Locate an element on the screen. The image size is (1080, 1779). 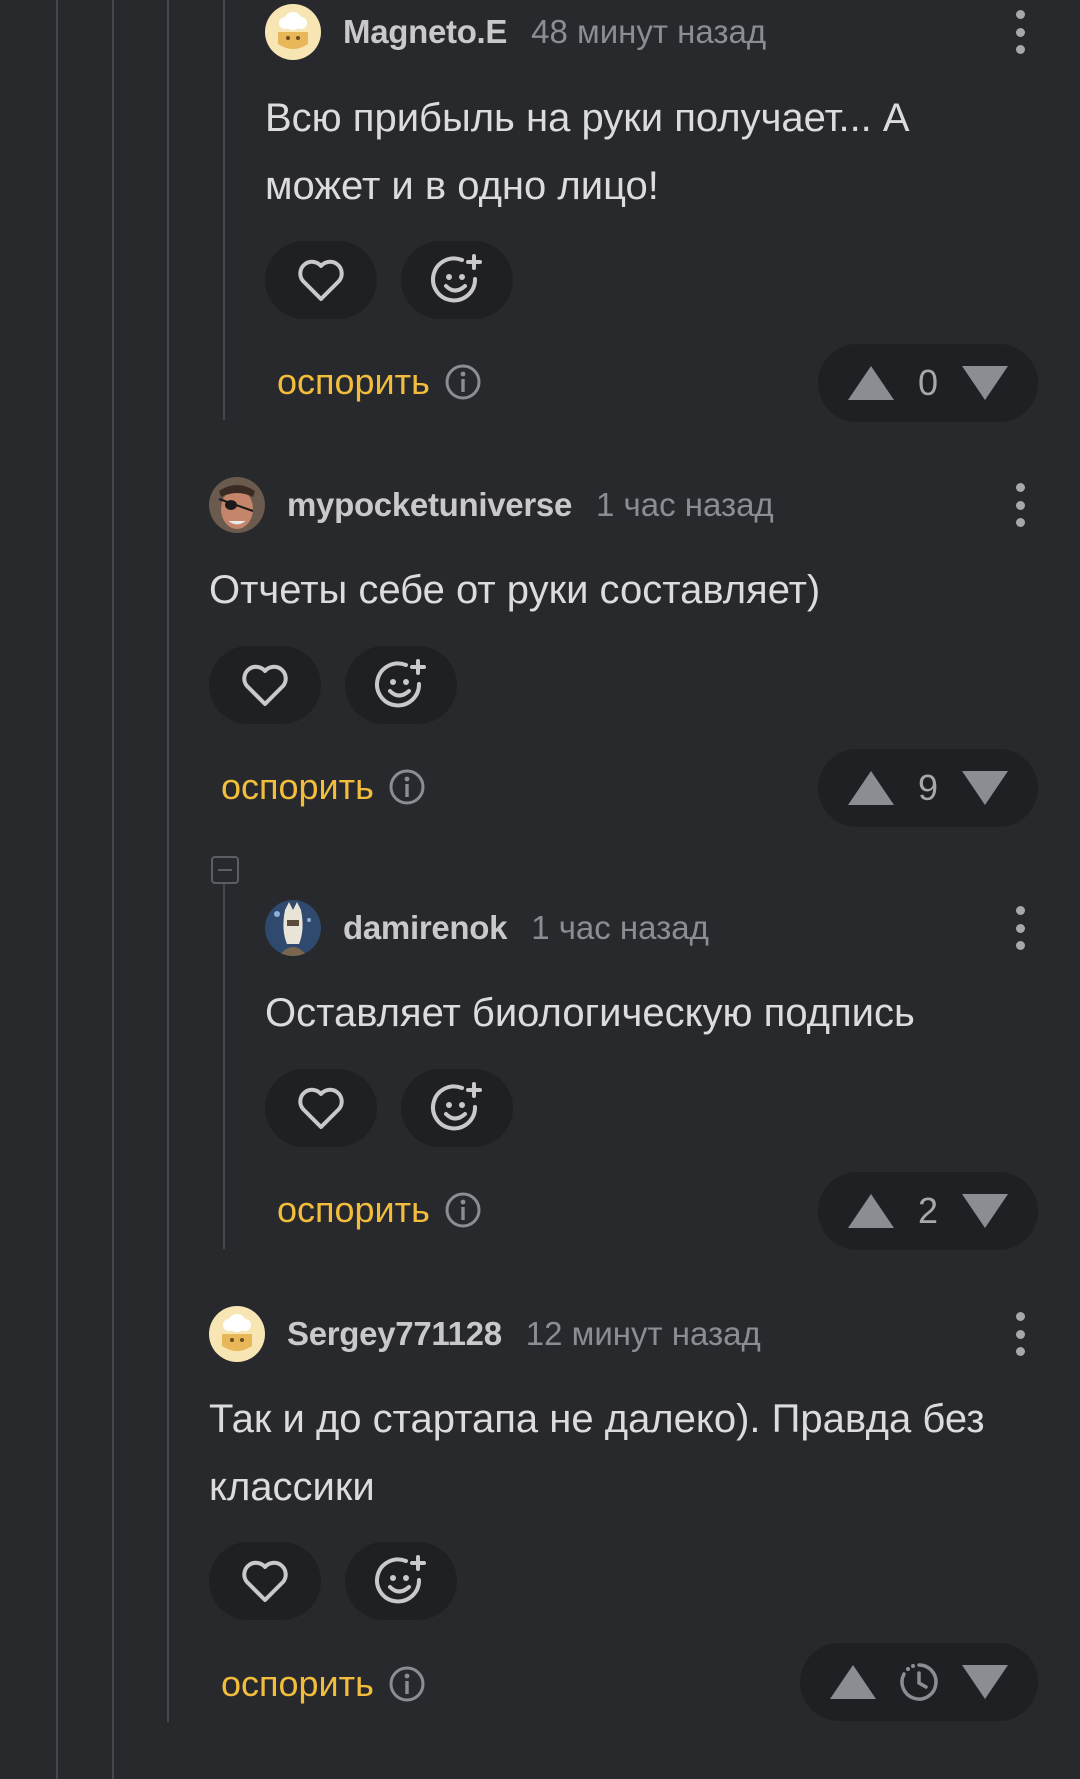
clock-pending-icon is located at coordinates (919, 1682).